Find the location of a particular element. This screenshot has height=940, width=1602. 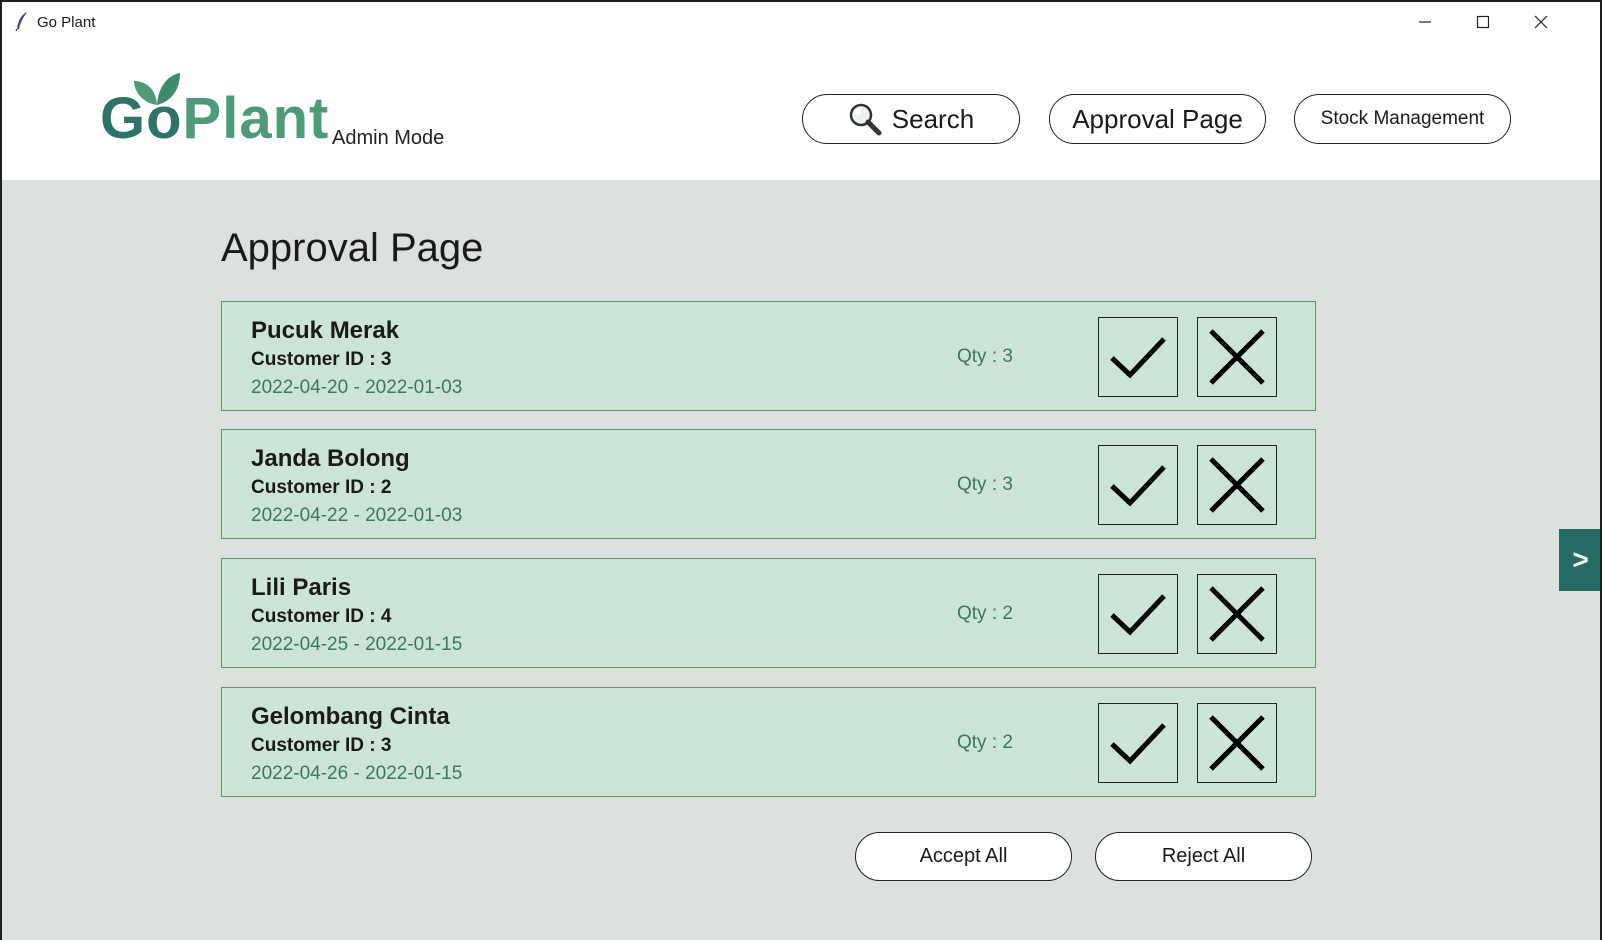

next-arrow-label: > is located at coordinates (1580, 559).